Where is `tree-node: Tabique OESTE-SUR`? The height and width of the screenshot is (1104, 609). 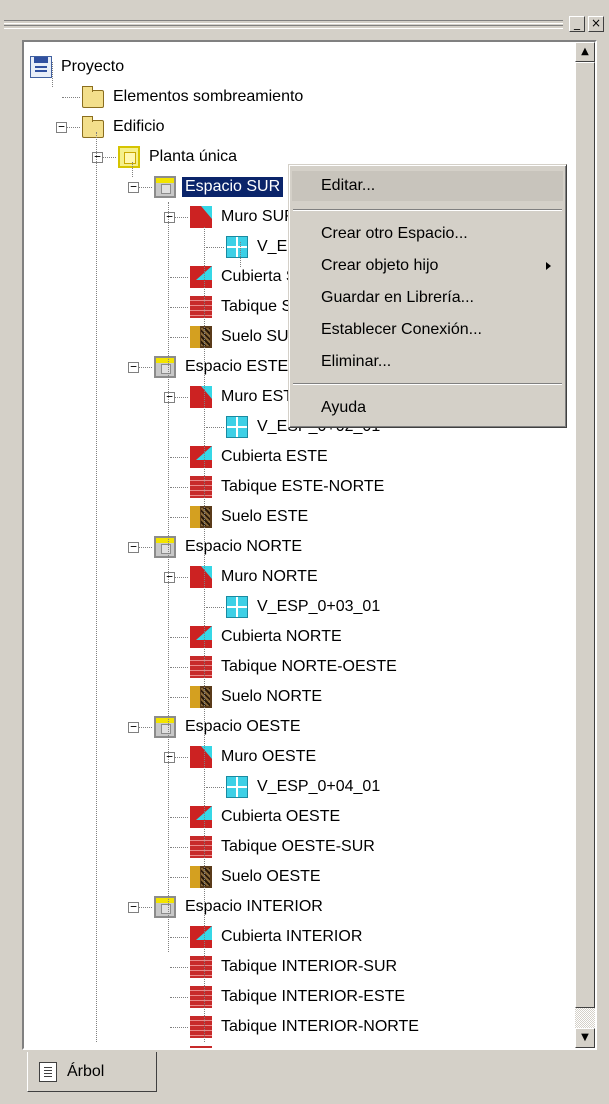
tree-node: Tabique OESTE-SUR is located at coordinates (284, 847).